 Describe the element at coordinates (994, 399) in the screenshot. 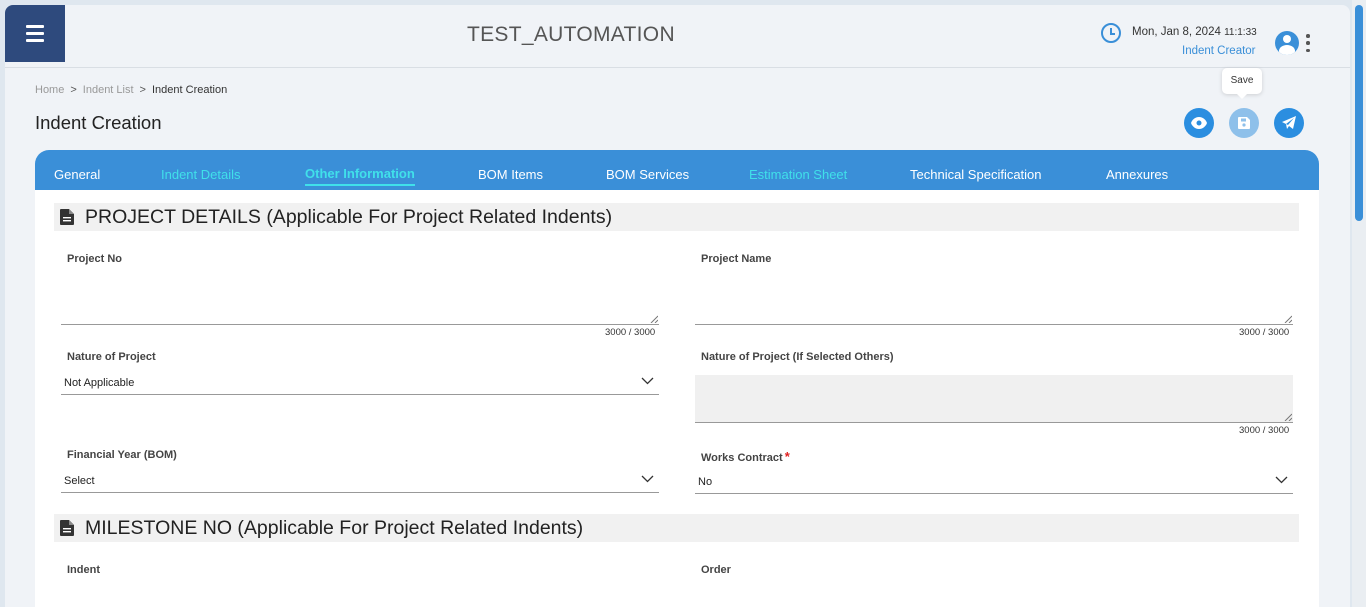

I see `nature-other-field` at that location.